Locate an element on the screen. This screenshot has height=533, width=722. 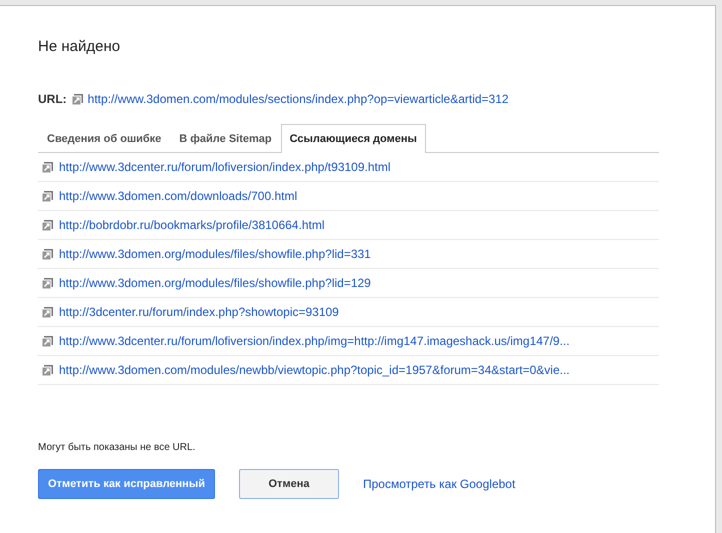
dialog-title: Не найдено is located at coordinates (80, 46).